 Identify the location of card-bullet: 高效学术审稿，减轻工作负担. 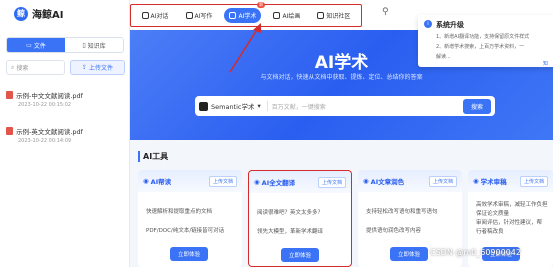
(512, 205).